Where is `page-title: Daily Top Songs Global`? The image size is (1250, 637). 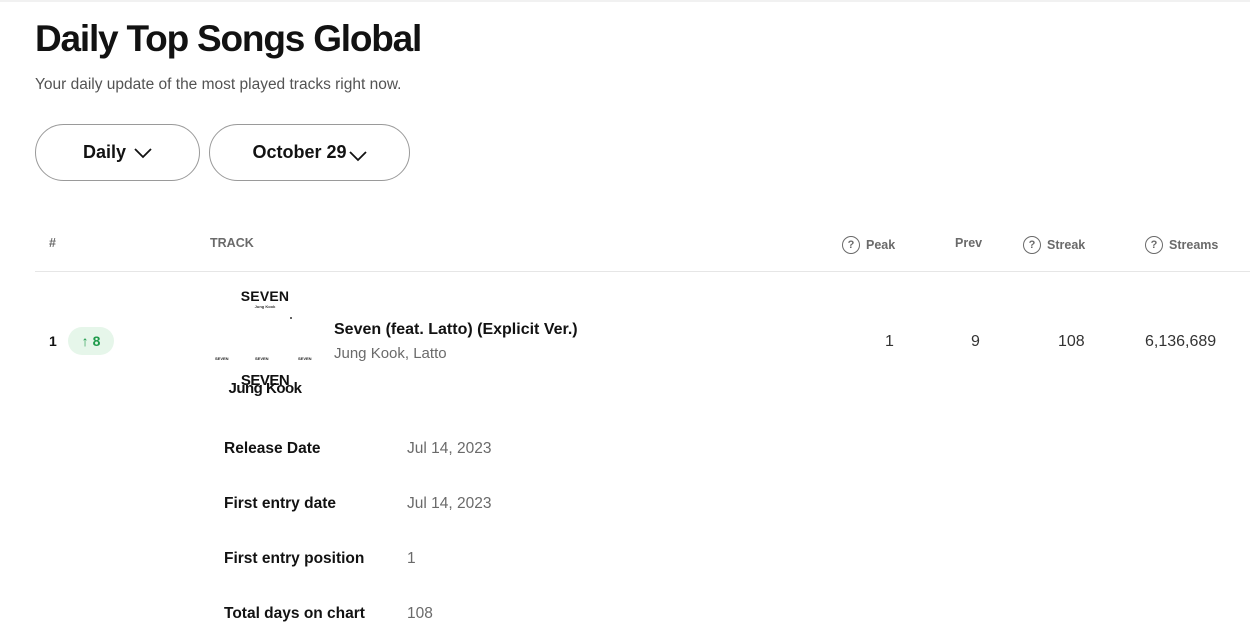 page-title: Daily Top Songs Global is located at coordinates (228, 38).